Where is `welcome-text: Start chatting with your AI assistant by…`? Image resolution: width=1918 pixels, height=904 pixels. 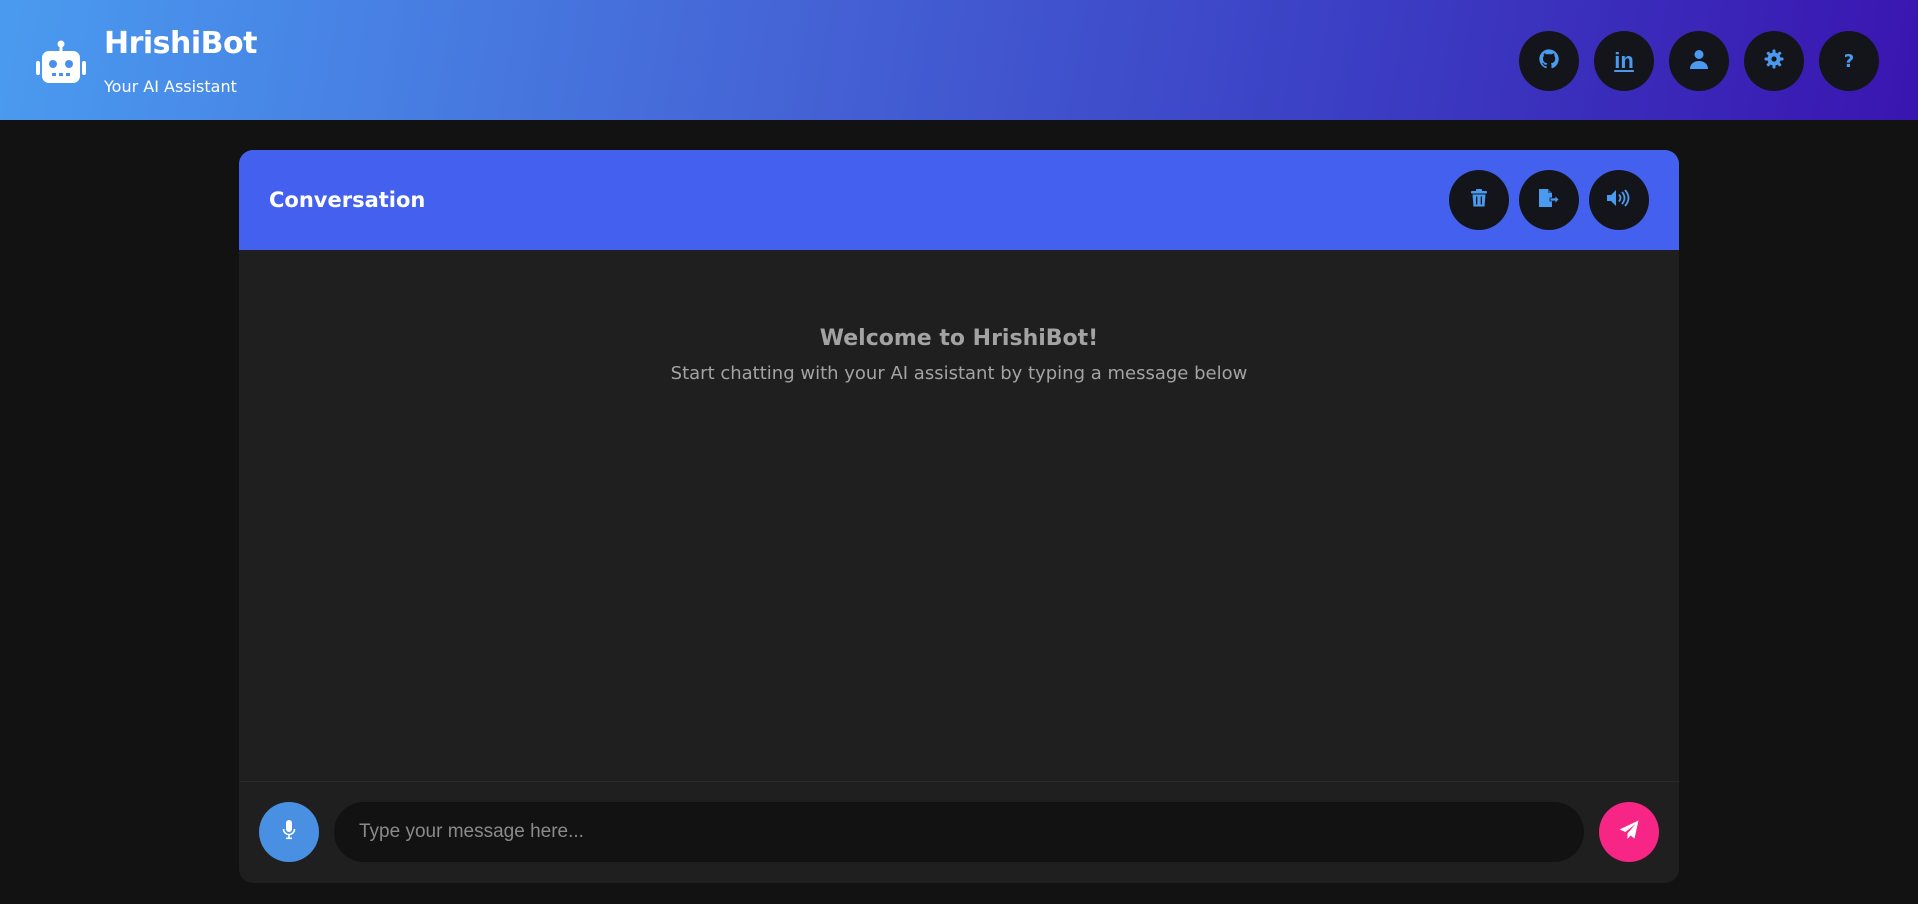
welcome-text: Start chatting with your AI assistant by… is located at coordinates (959, 373).